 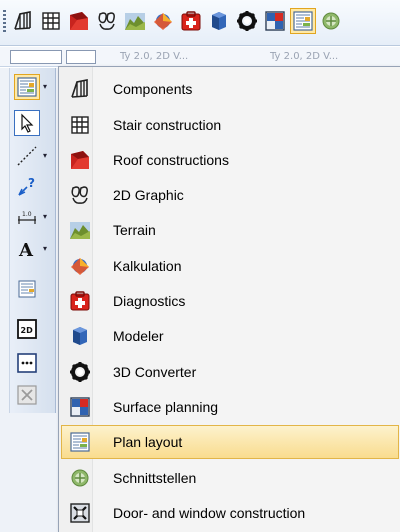 What do you see at coordinates (230, 230) in the screenshot?
I see `menu-item-terrain: Terrain` at bounding box center [230, 230].